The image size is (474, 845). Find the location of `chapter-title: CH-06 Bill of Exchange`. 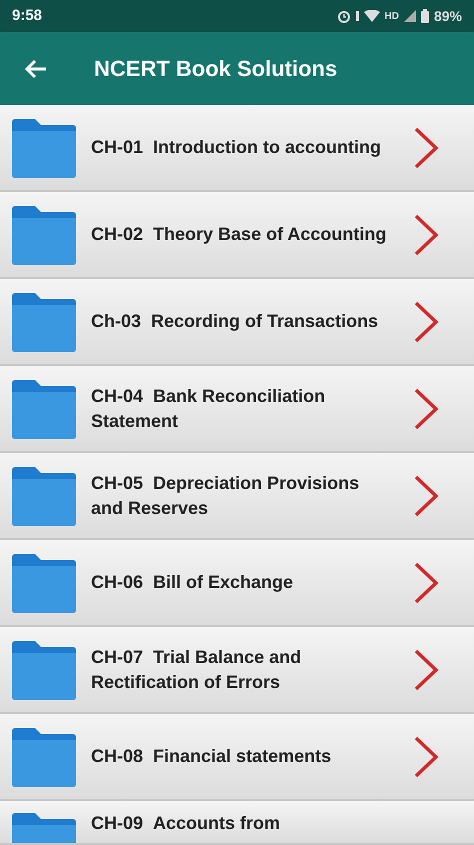

chapter-title: CH-06 Bill of Exchange is located at coordinates (192, 582).